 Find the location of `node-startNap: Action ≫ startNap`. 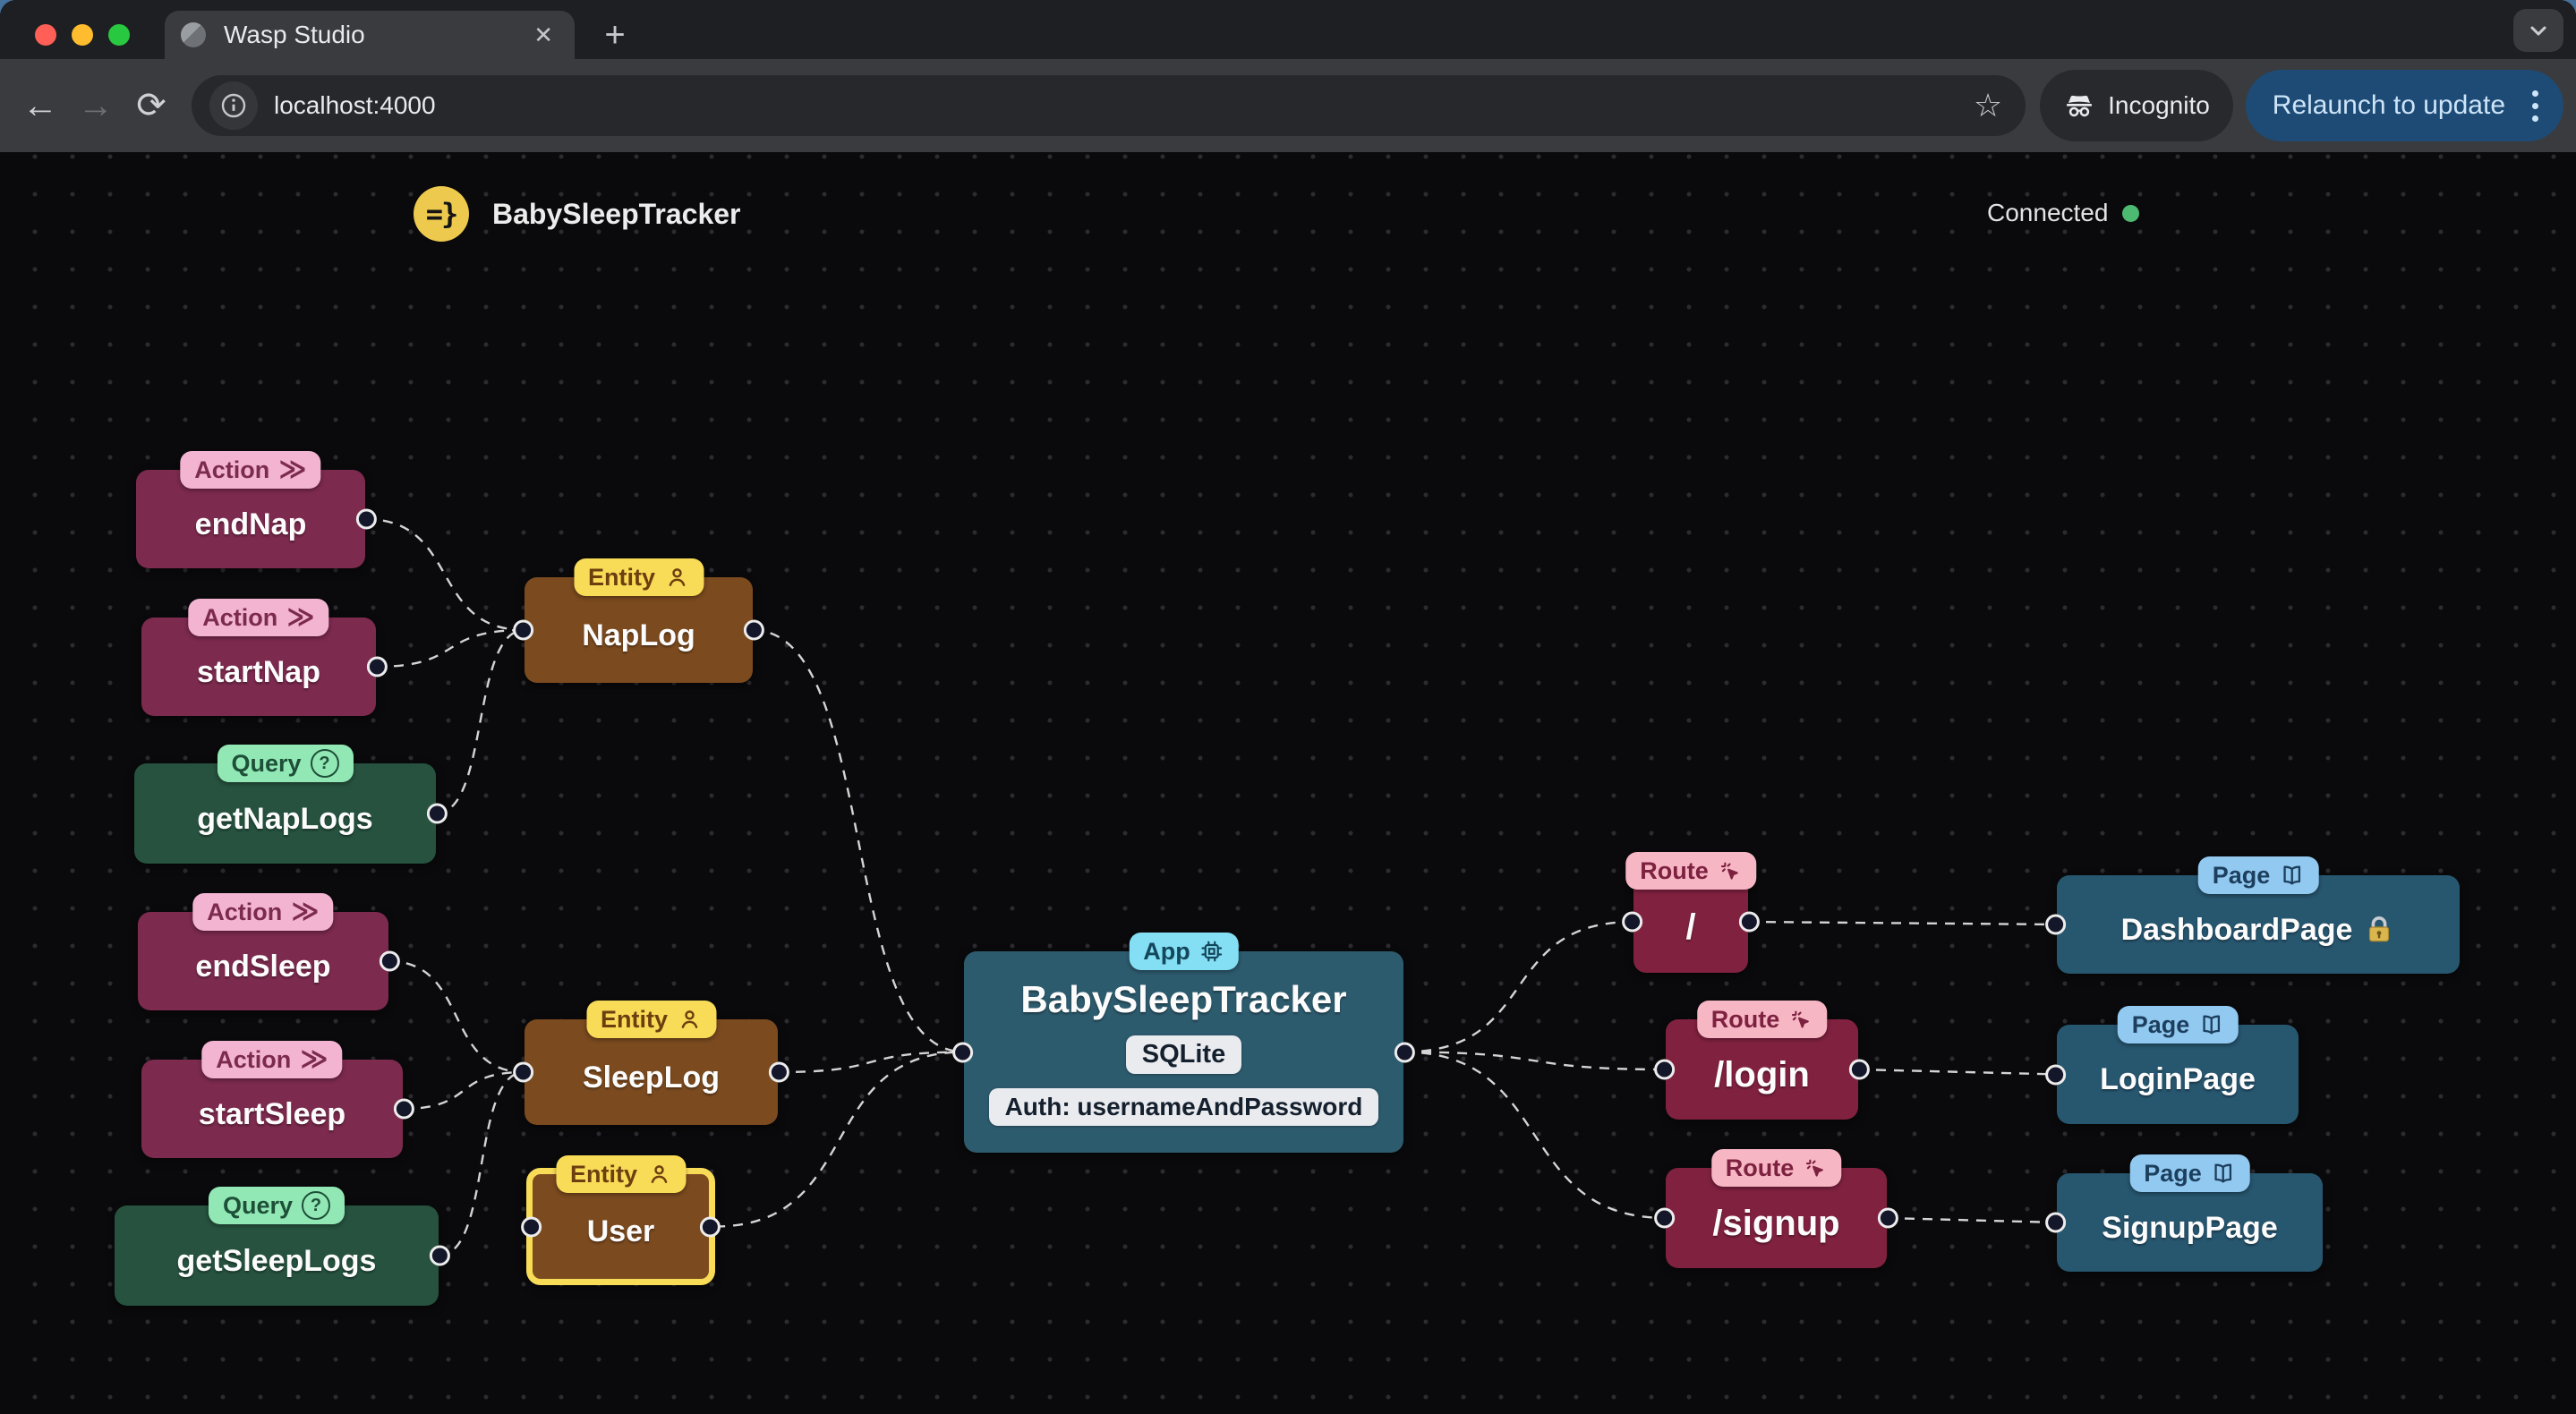

node-startNap: Action ≫ startNap is located at coordinates (264, 657).